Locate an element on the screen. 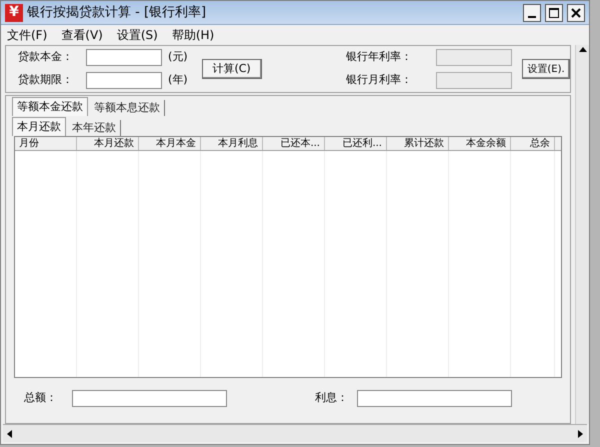  minimize-button is located at coordinates (532, 13).